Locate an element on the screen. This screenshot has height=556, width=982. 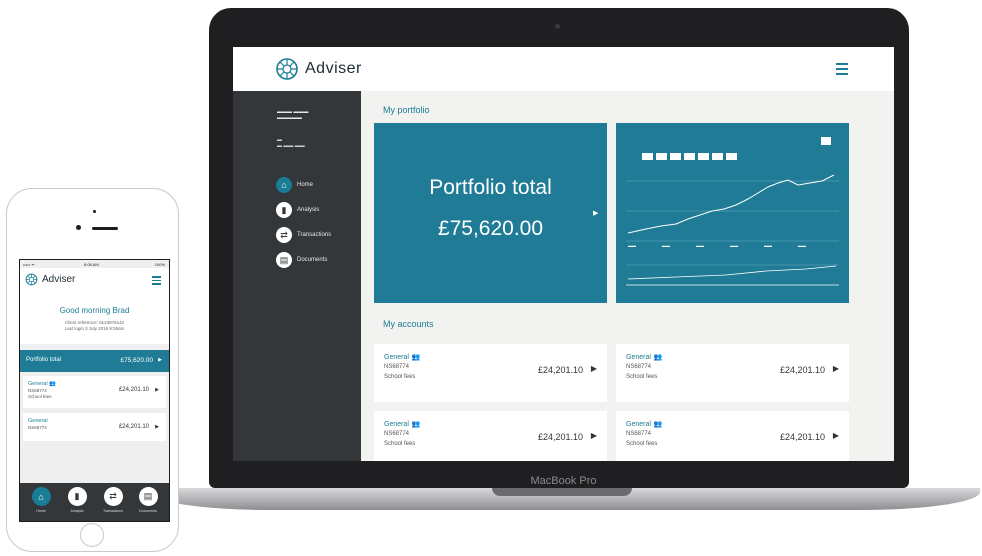
accounts-title: My accounts is located at coordinates (408, 324).